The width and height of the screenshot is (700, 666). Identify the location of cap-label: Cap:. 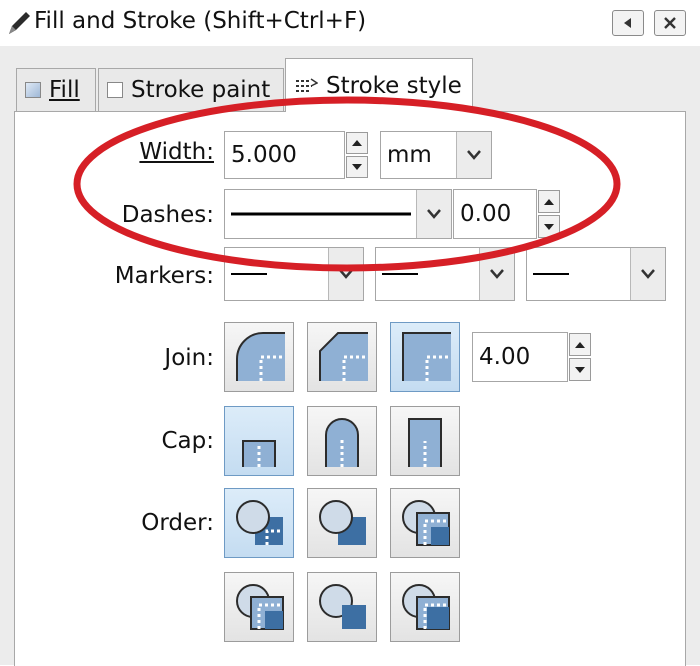
(187, 441).